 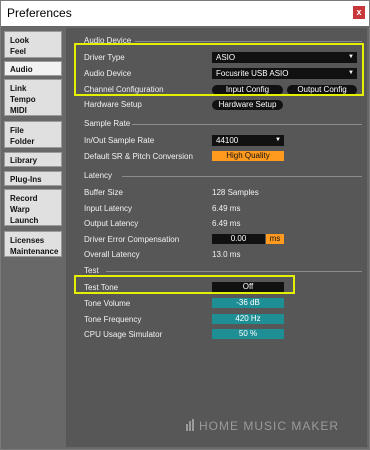 I want to click on nav-tab-plug-ins: Plug-Ins, so click(x=33, y=178).